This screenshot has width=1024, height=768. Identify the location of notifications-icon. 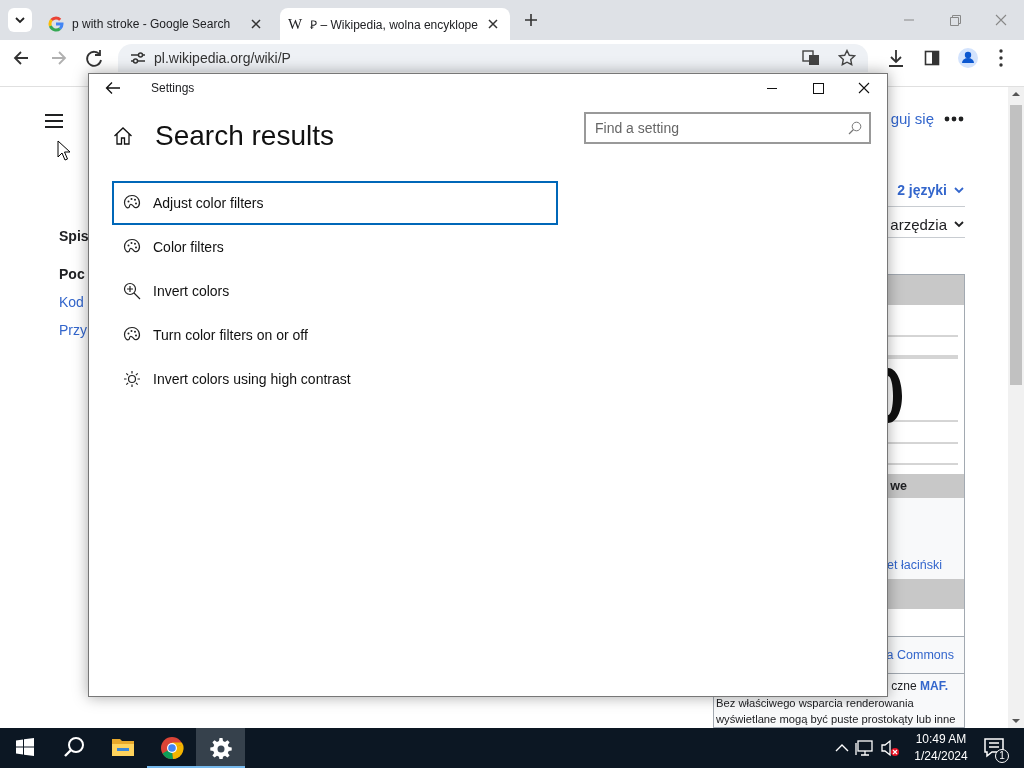
(994, 748).